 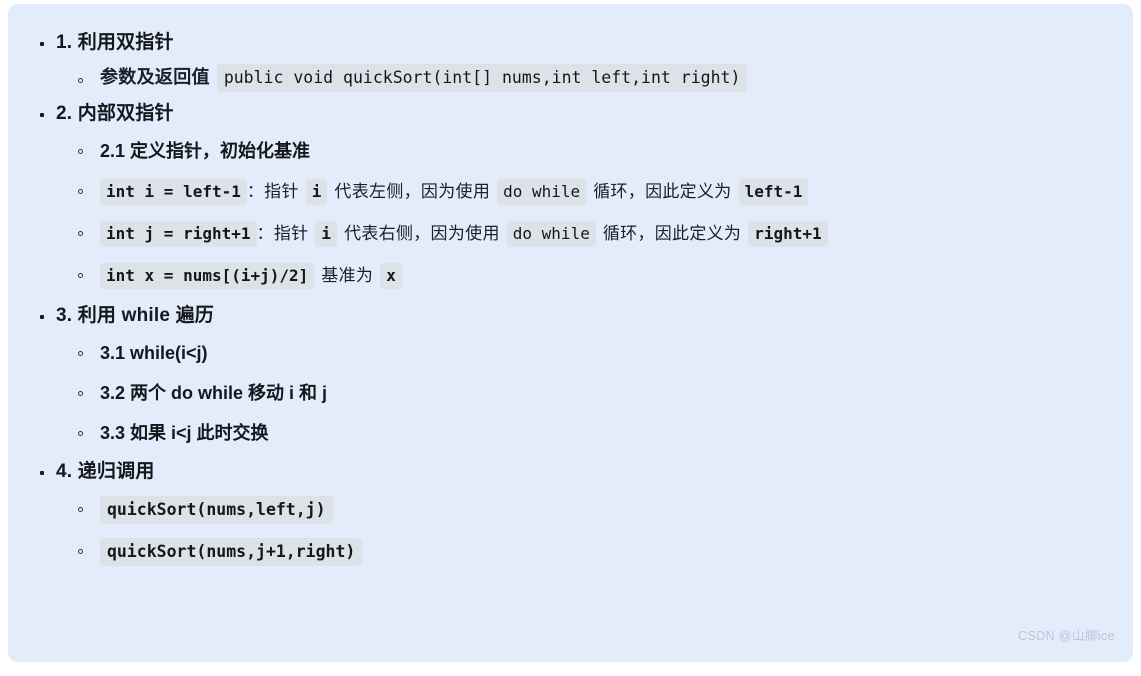 What do you see at coordinates (105, 471) in the screenshot?
I see `outline-item-4-title: 4. 递归调用` at bounding box center [105, 471].